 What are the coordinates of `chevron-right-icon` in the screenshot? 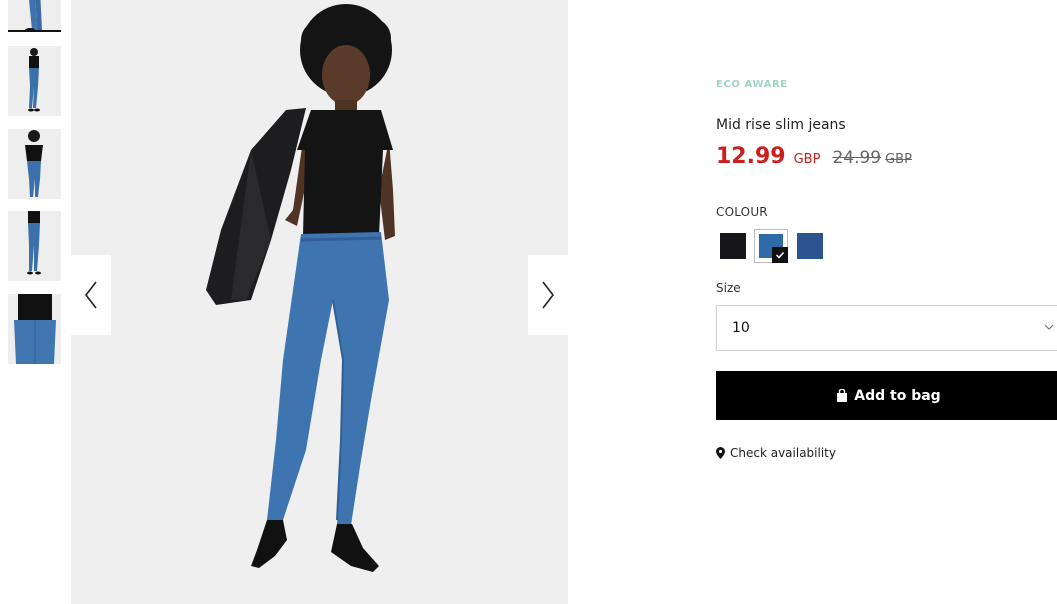 It's located at (548, 295).